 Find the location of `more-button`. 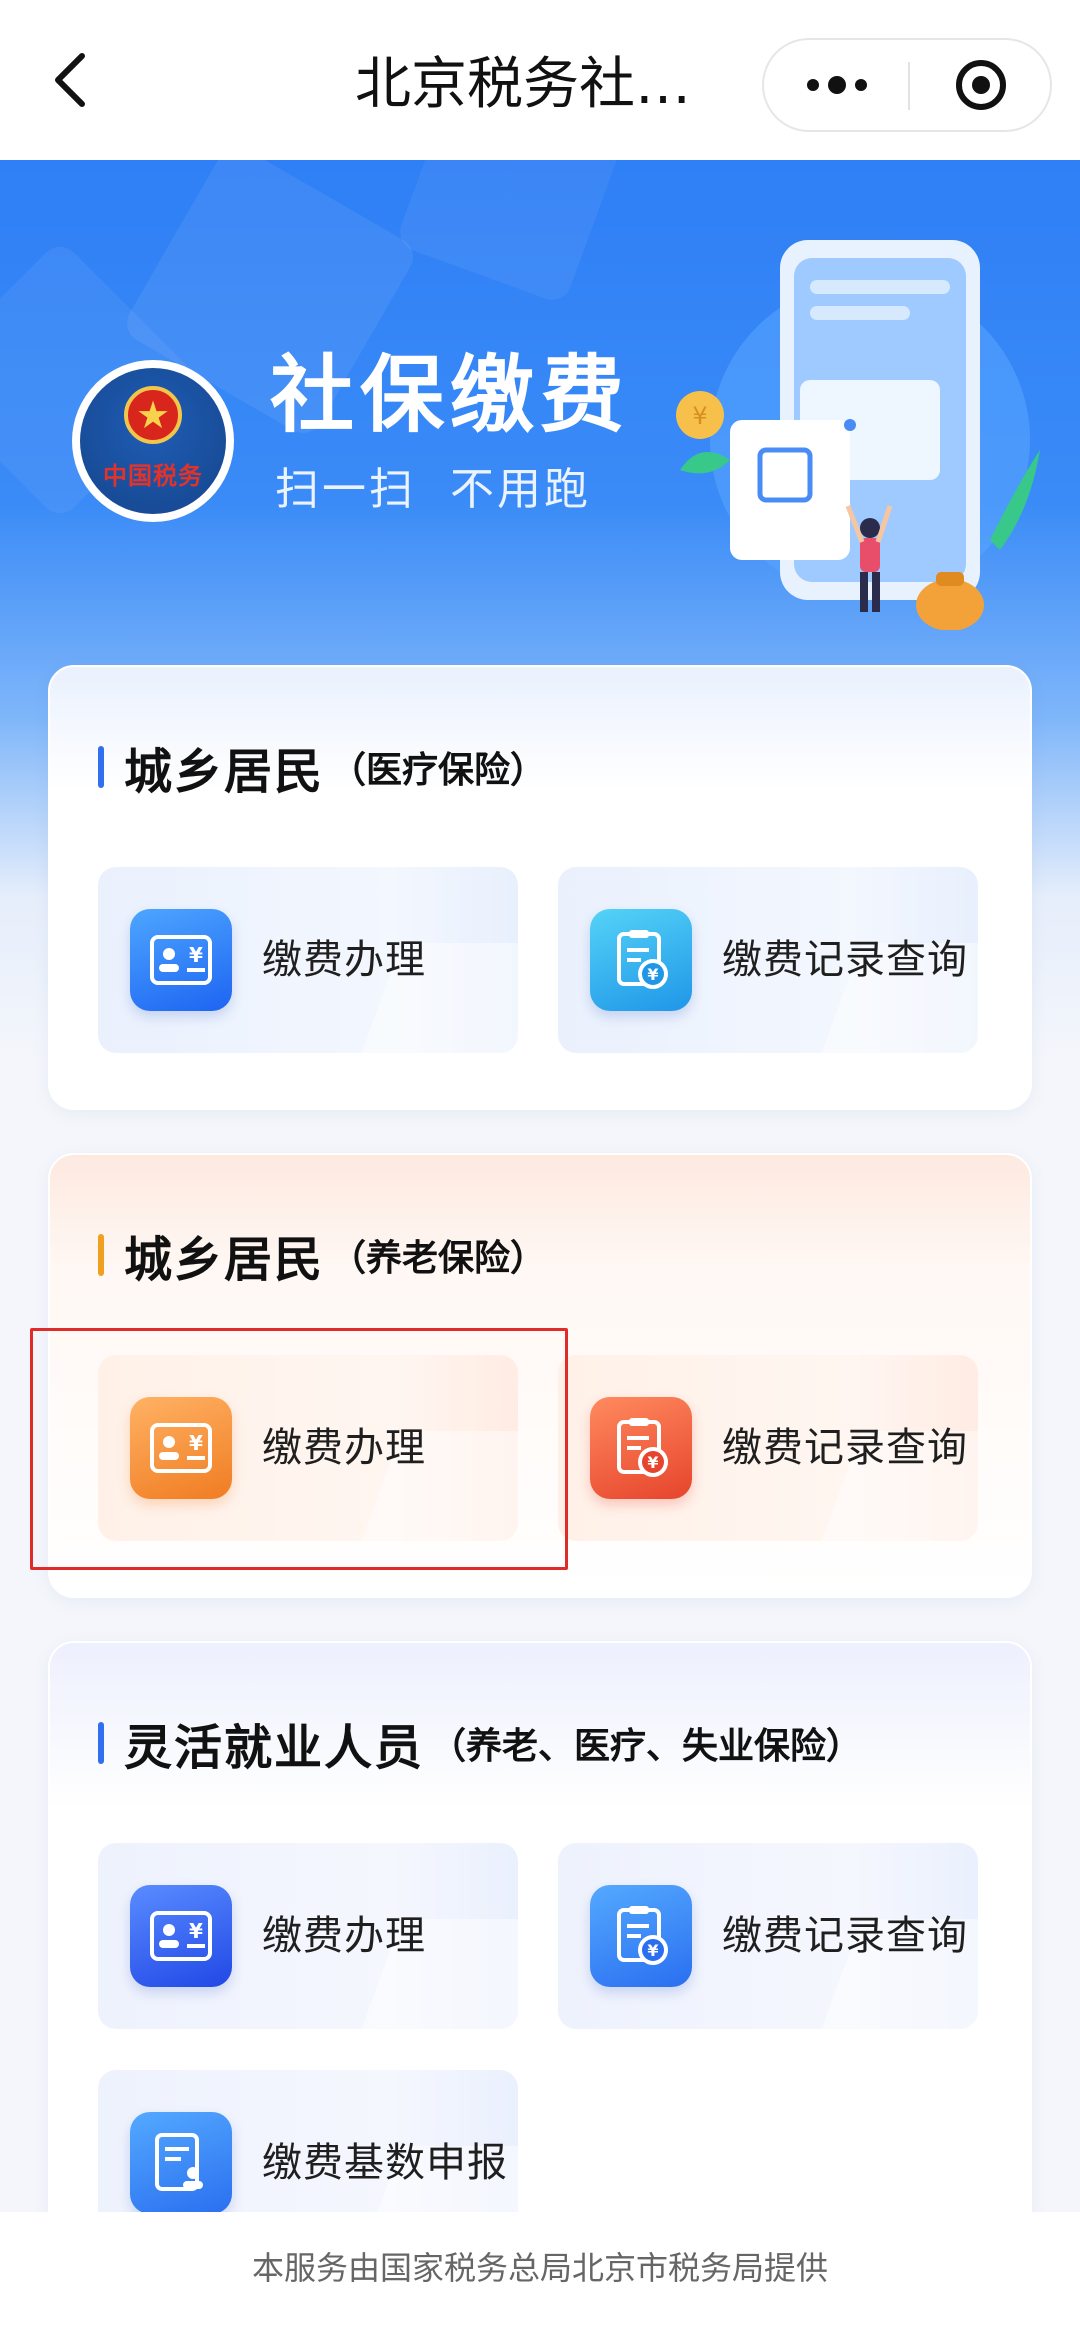

more-button is located at coordinates (836, 85).